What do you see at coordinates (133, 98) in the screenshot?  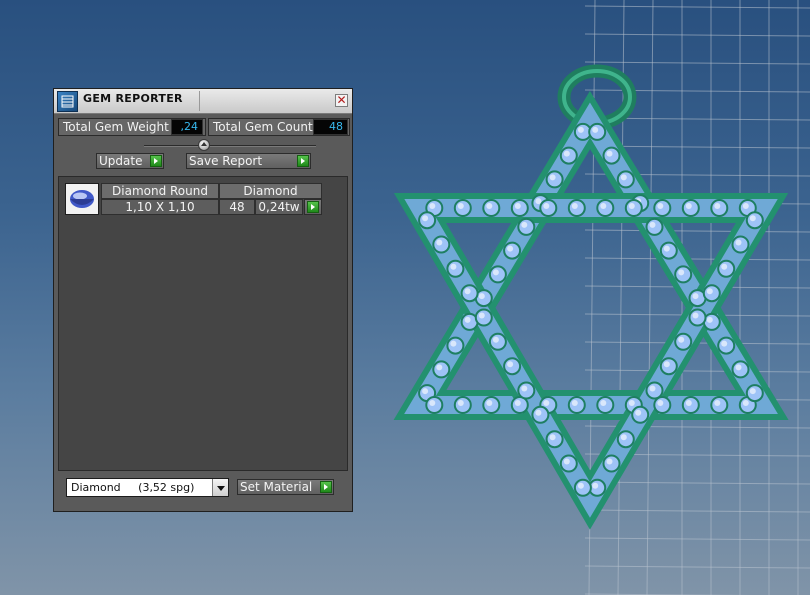 I see `panel-title: GEM REPORTER` at bounding box center [133, 98].